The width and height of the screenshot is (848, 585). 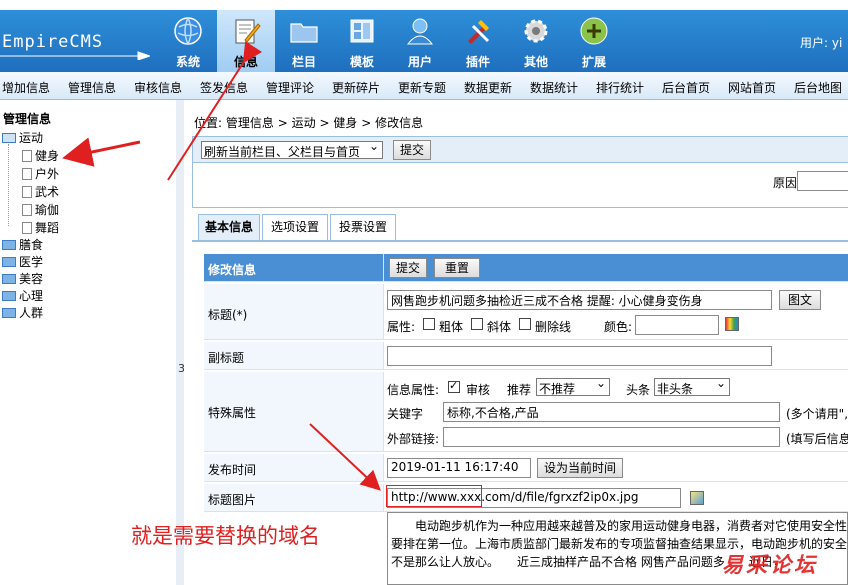 I want to click on set-current-time-button: 设为当前时间, so click(x=580, y=468).